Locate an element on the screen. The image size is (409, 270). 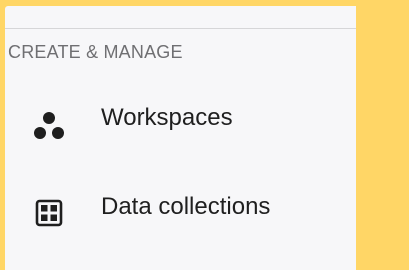
section-heading: CREATE & MANAGE is located at coordinates (95, 52).